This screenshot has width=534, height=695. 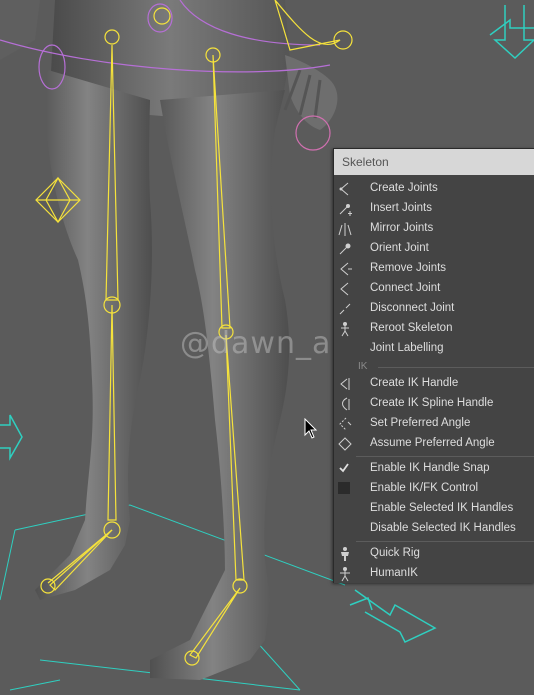 What do you see at coordinates (412, 308) in the screenshot?
I see `menu-item-label: Disconnect Joint` at bounding box center [412, 308].